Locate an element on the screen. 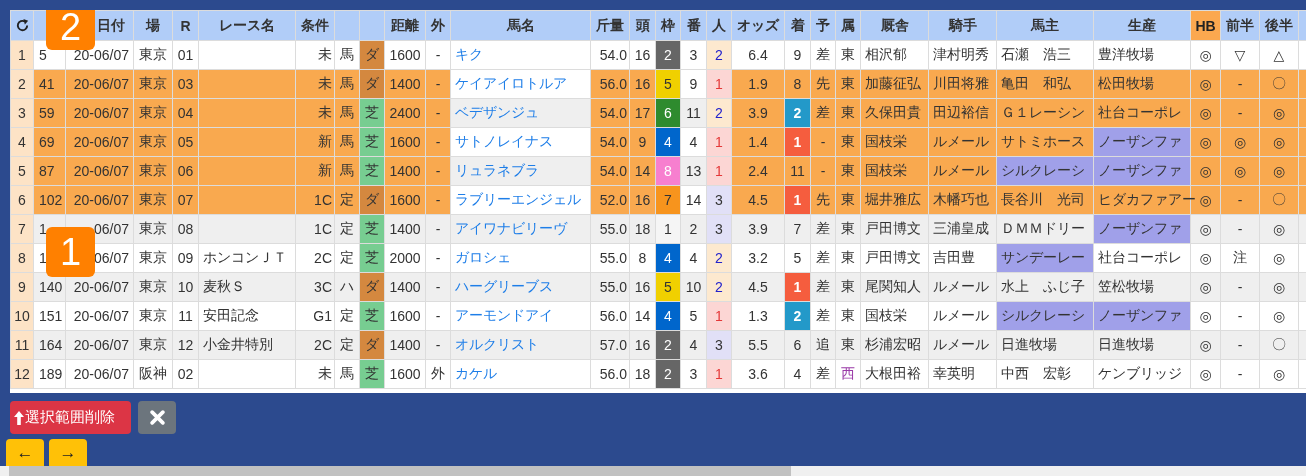 Image resolution: width=1306 pixels, height=476 pixels. scrollbar is located at coordinates (653, 471).